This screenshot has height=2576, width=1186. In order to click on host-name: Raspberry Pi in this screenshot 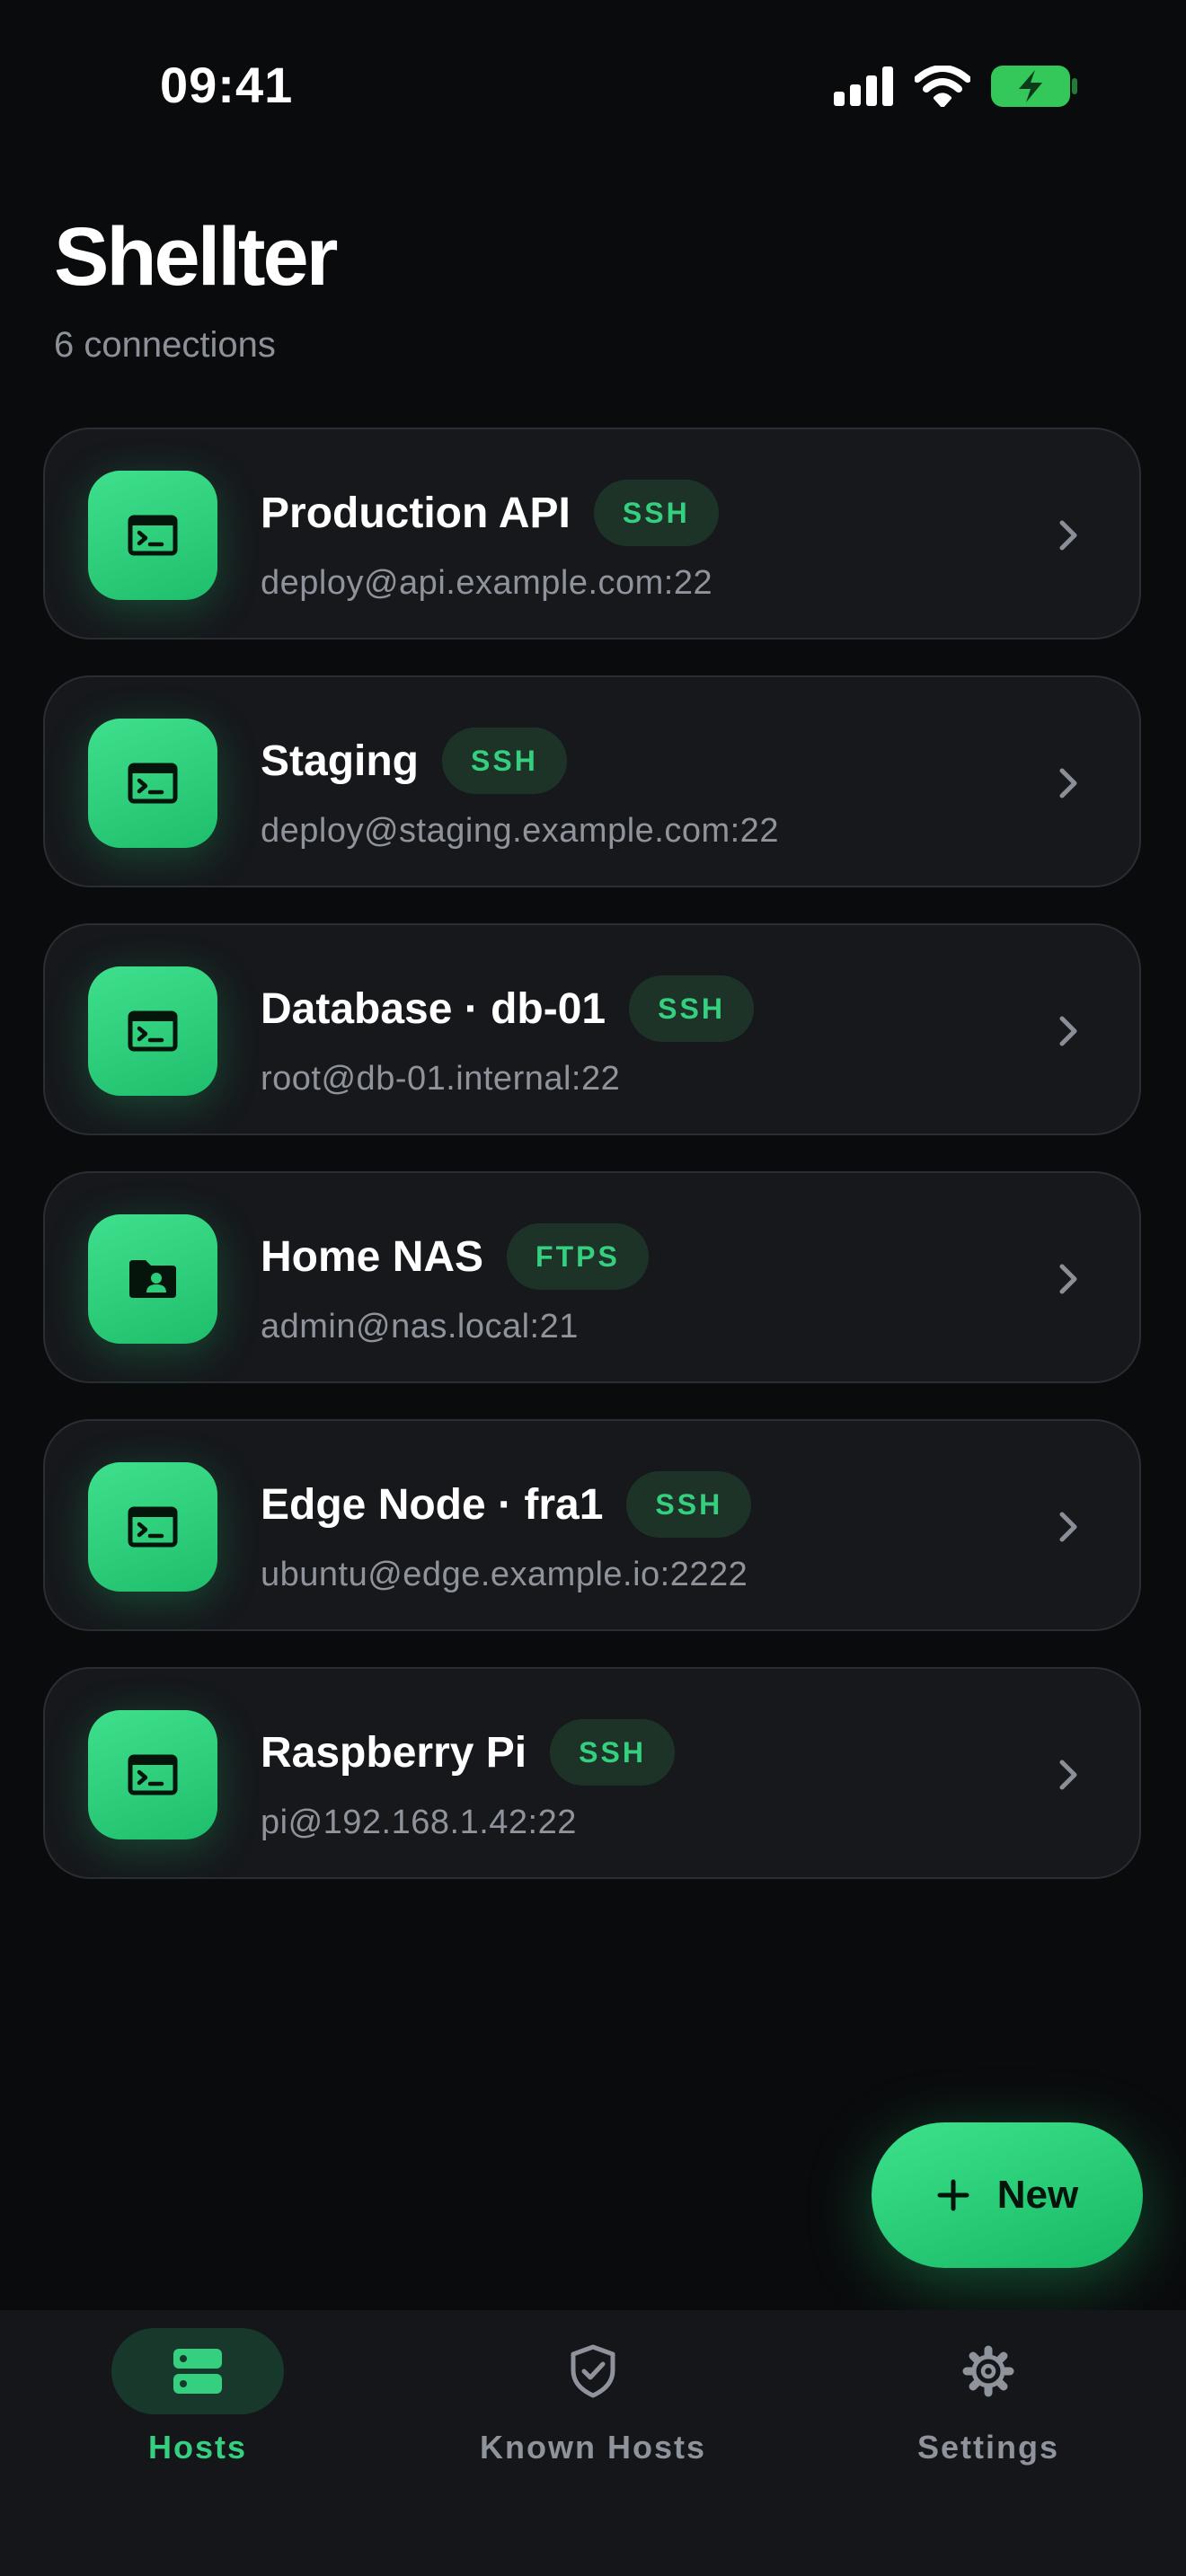, I will do `click(394, 1752)`.